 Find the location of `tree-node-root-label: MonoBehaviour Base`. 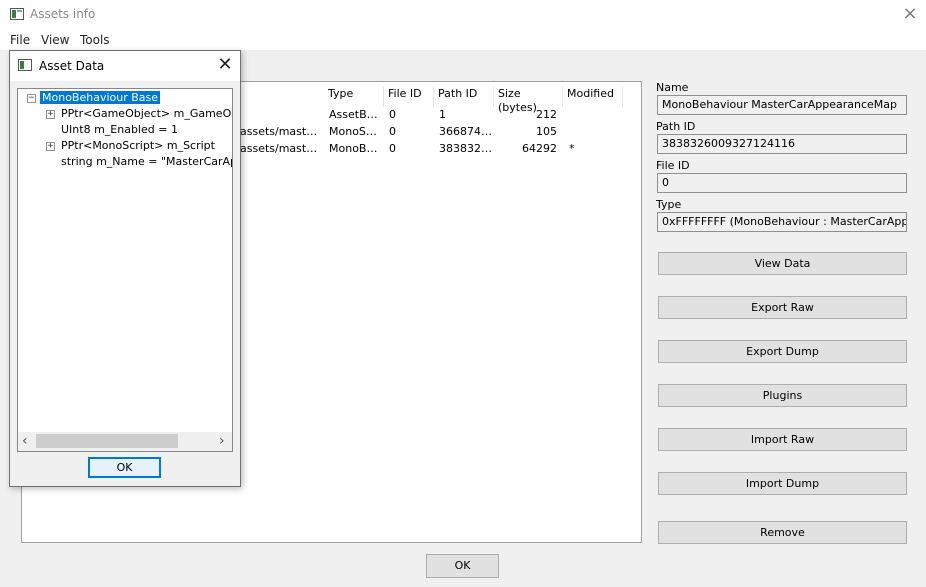

tree-node-root-label: MonoBehaviour Base is located at coordinates (100, 97).